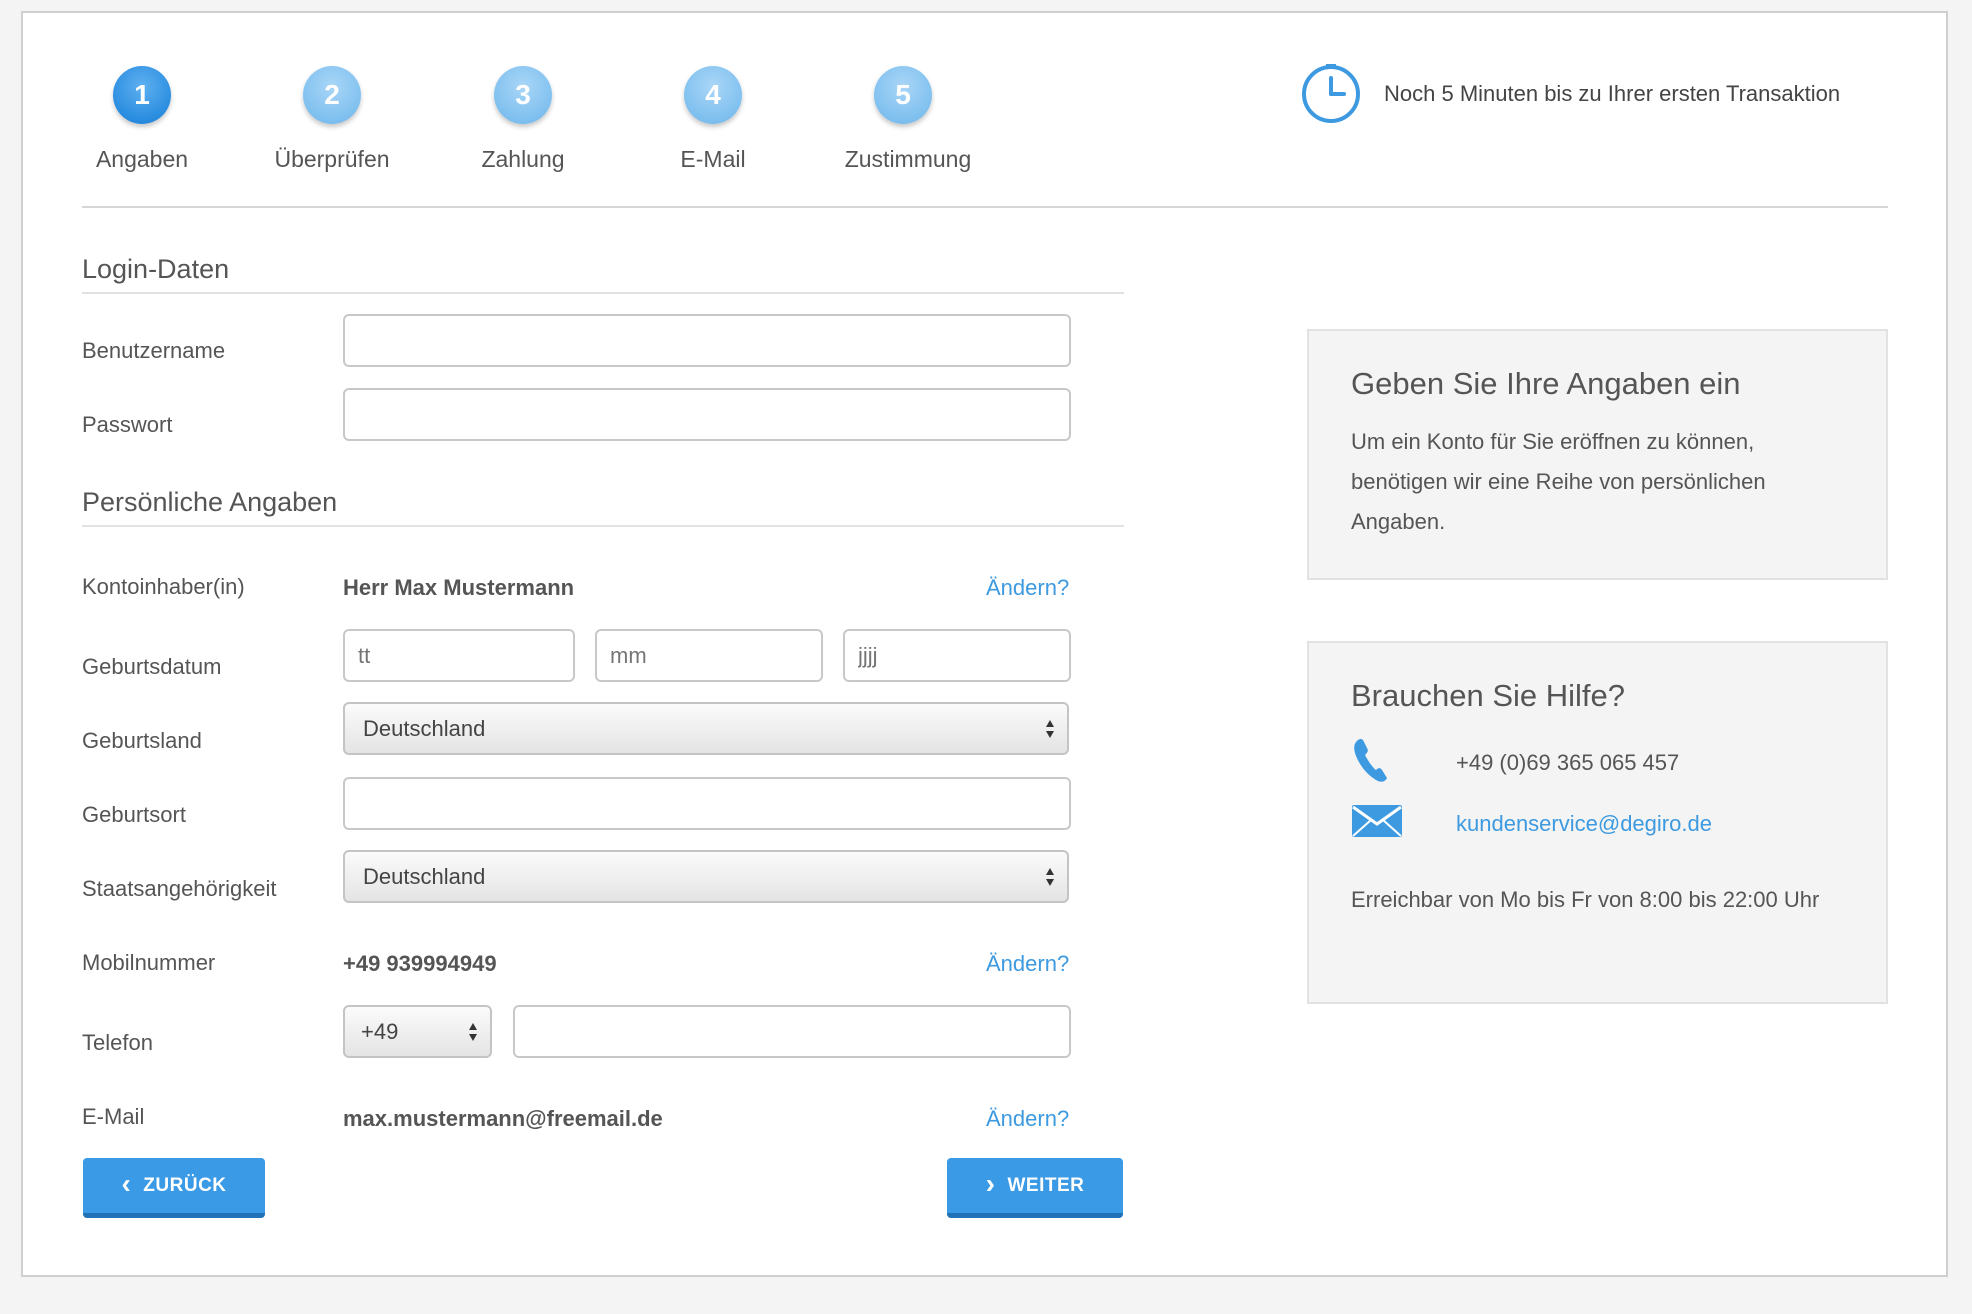 Image resolution: width=1972 pixels, height=1314 pixels. I want to click on step-label: E-Mail, so click(713, 159).